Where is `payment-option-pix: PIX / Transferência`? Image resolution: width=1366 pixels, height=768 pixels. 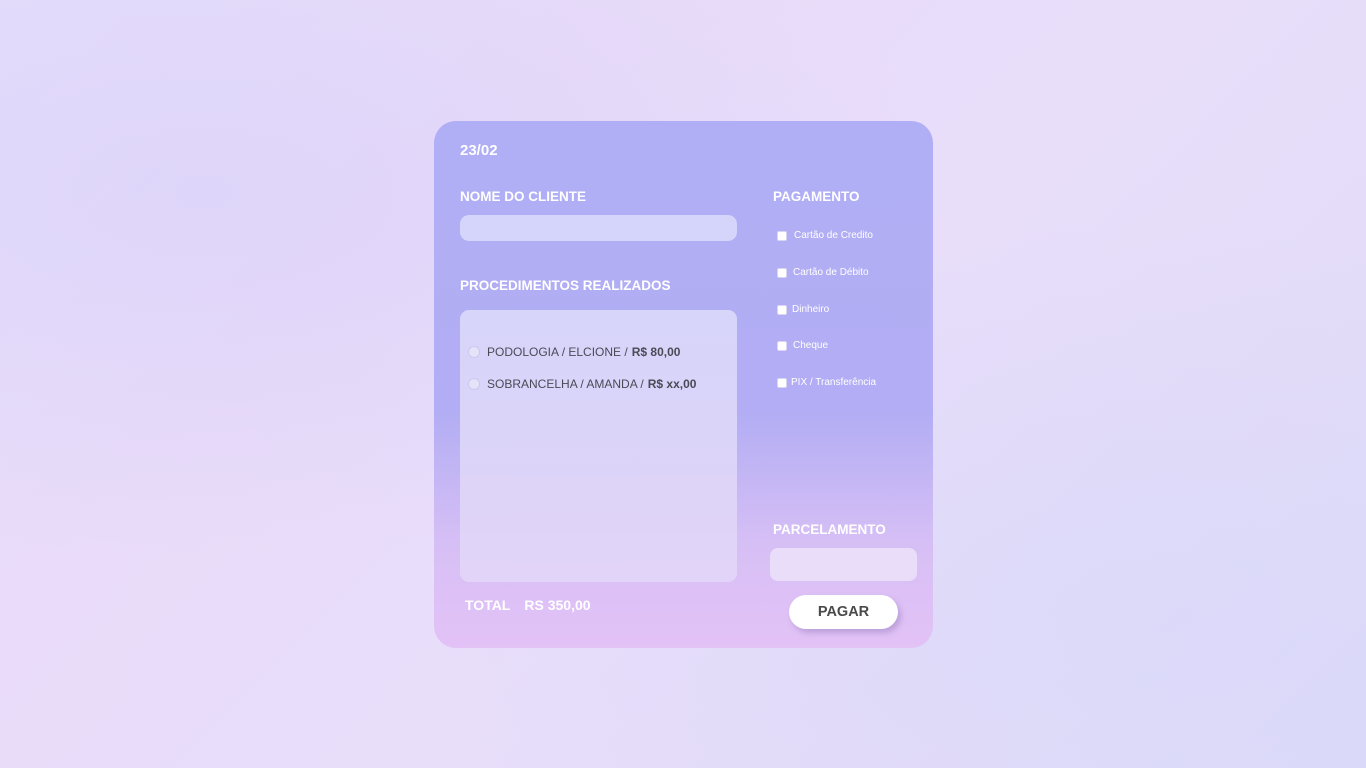
payment-option-pix: PIX / Transferência is located at coordinates (826, 382).